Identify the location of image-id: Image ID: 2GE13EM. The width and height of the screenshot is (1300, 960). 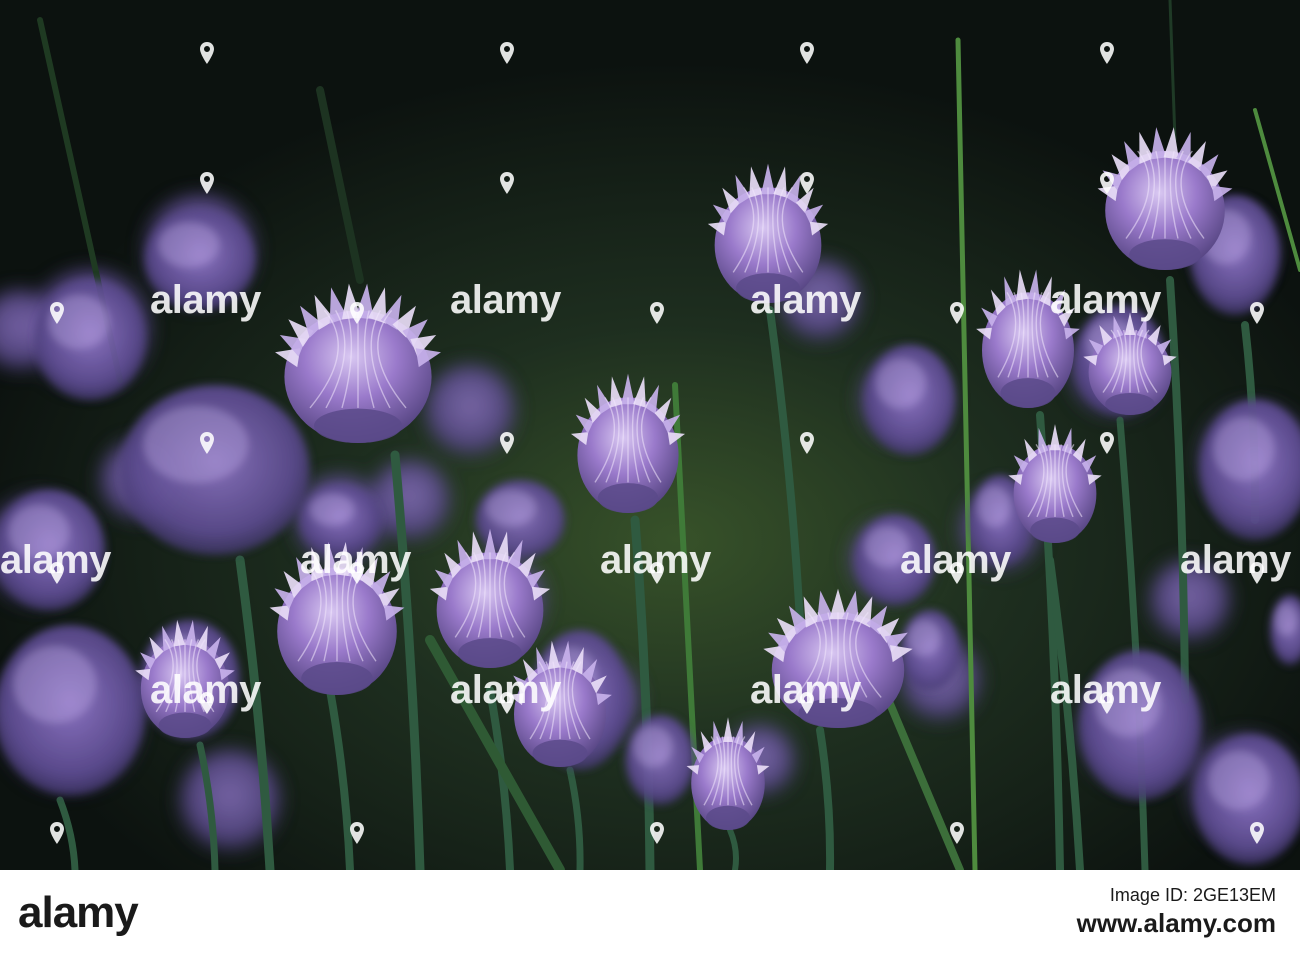
(1192, 895).